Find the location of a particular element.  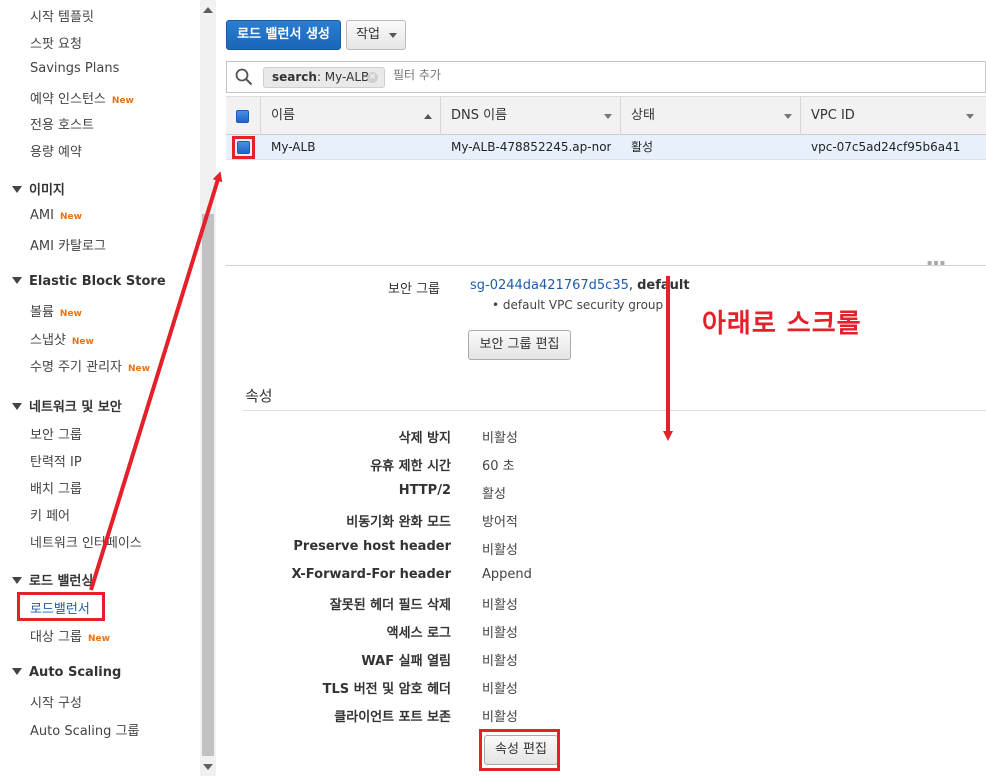

sidebar-item-launch-templates: 시작 템플릿 is located at coordinates (62, 15).